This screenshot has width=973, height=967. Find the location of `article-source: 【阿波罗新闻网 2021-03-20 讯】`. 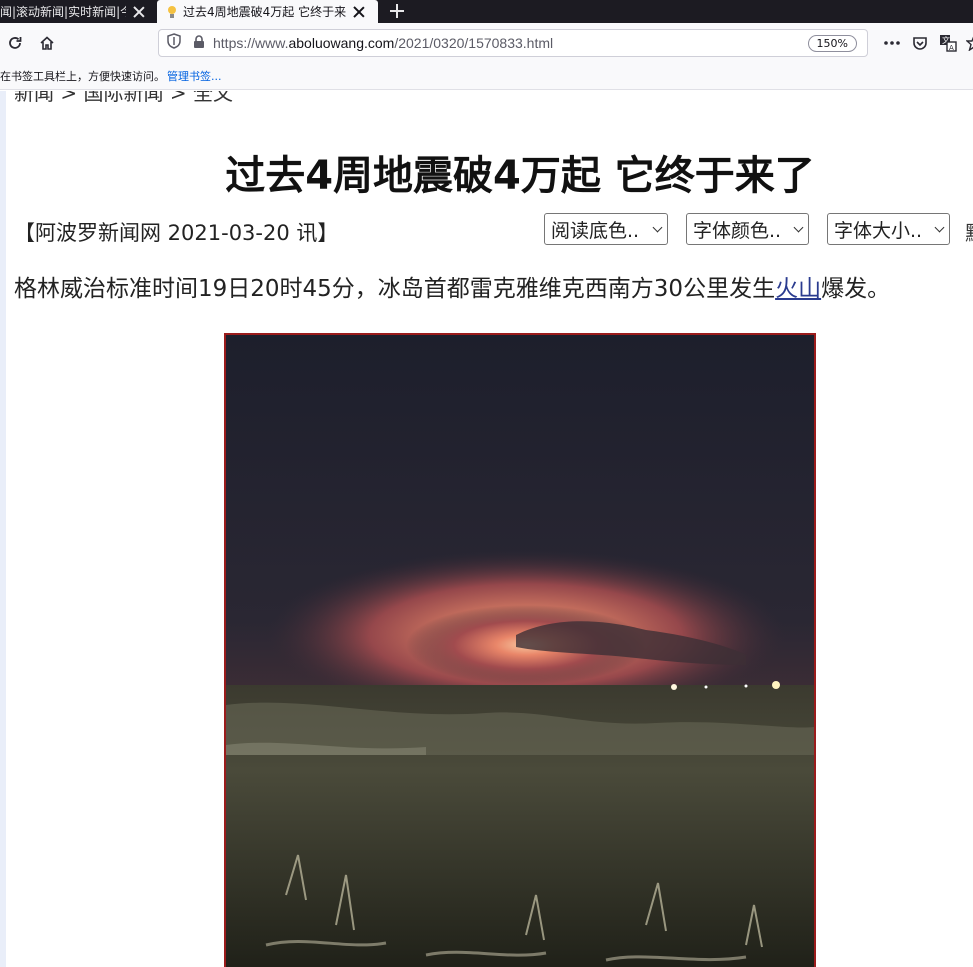

article-source: 【阿波罗新闻网 2021-03-20 讯】 is located at coordinates (176, 233).